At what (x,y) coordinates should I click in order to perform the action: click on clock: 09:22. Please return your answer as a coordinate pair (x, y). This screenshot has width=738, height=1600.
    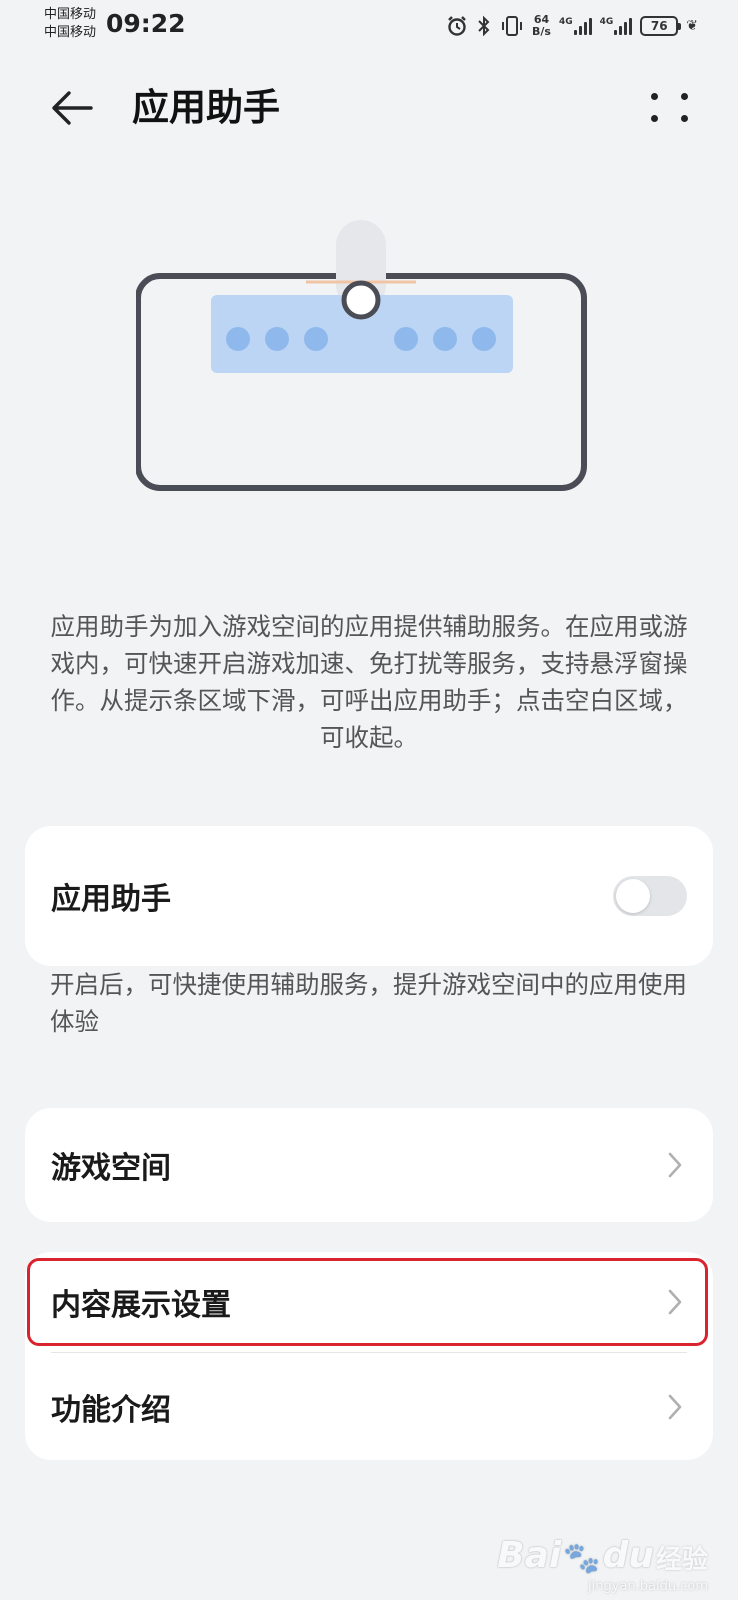
    Looking at the image, I should click on (146, 23).